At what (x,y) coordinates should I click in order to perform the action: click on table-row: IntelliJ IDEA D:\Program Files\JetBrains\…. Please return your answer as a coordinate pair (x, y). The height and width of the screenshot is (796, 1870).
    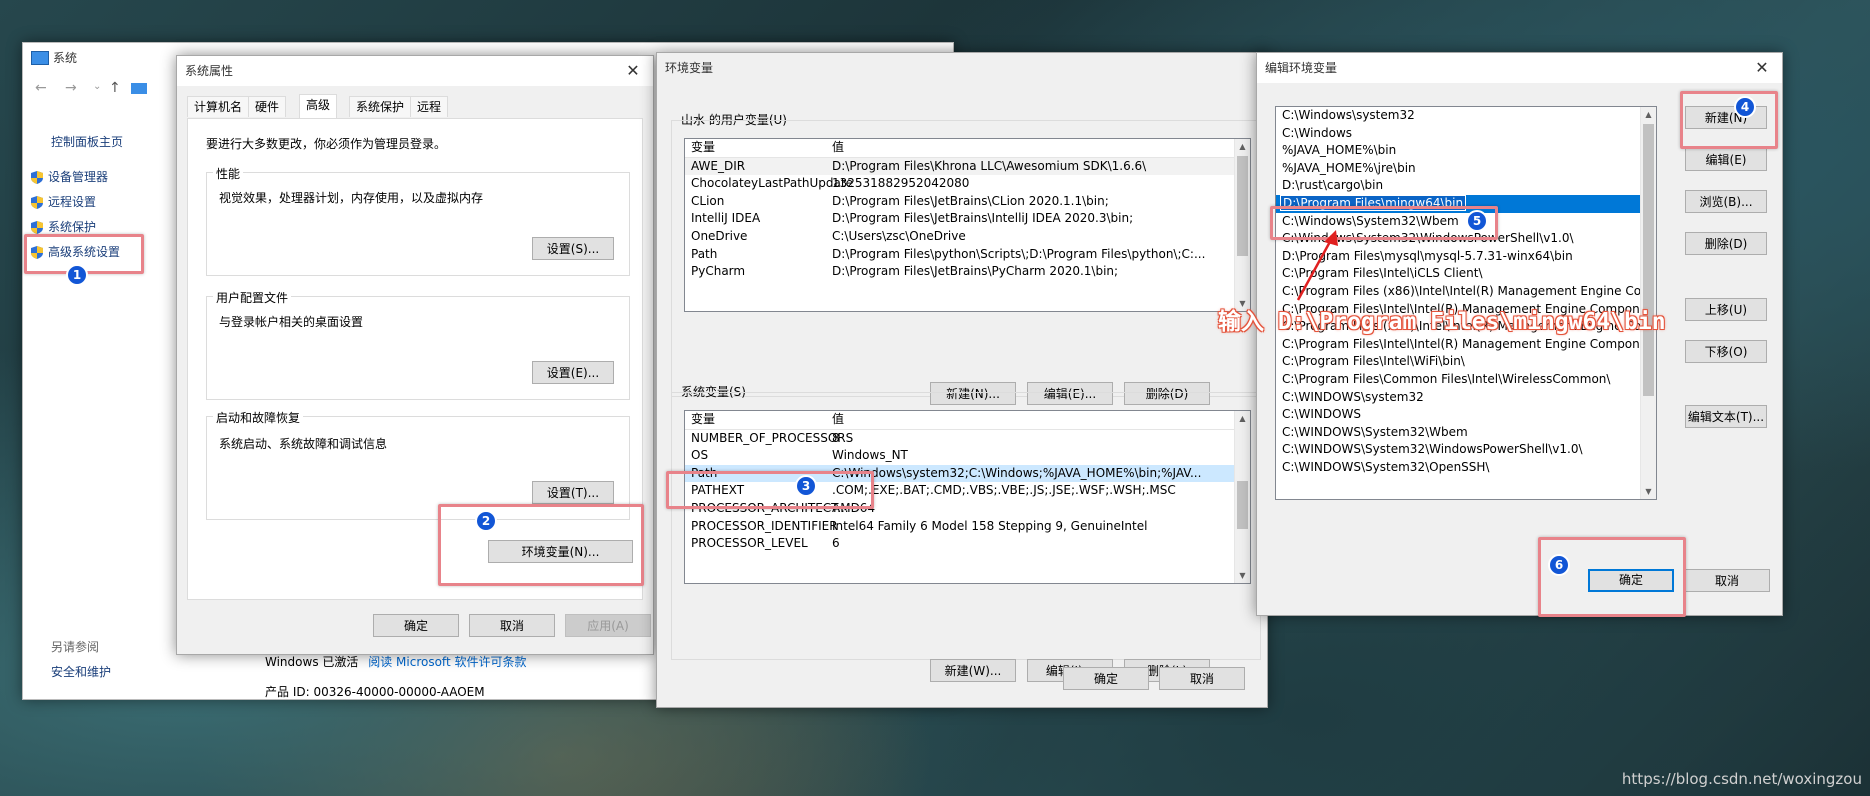
    Looking at the image, I should click on (967, 219).